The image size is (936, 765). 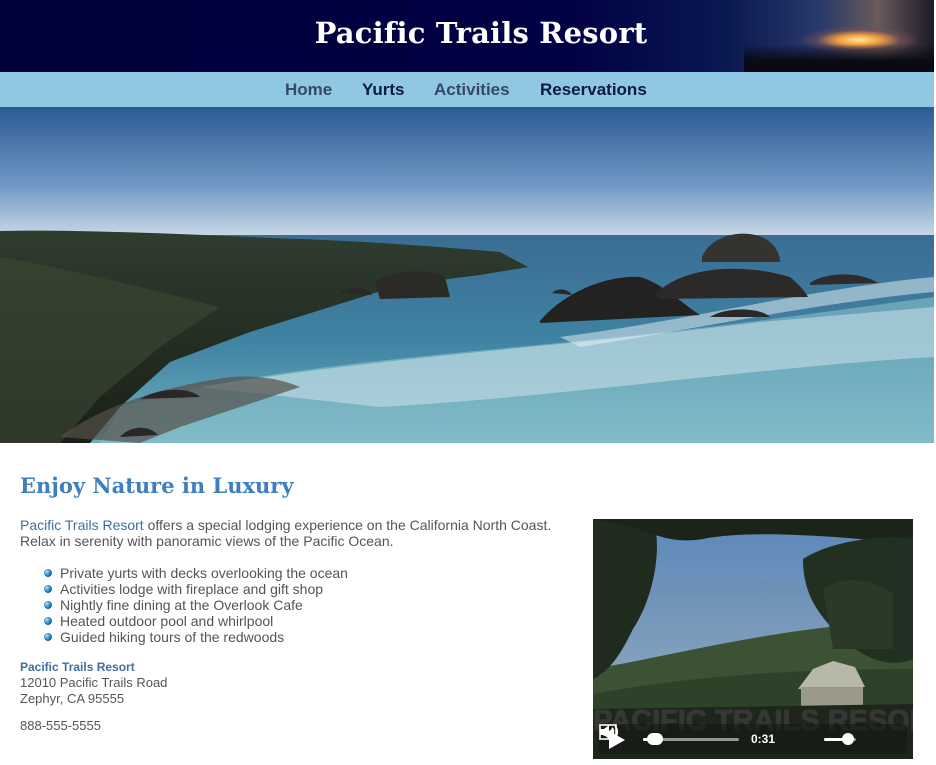 I want to click on main-heading: Enjoy Nature in Luxury, so click(x=157, y=485).